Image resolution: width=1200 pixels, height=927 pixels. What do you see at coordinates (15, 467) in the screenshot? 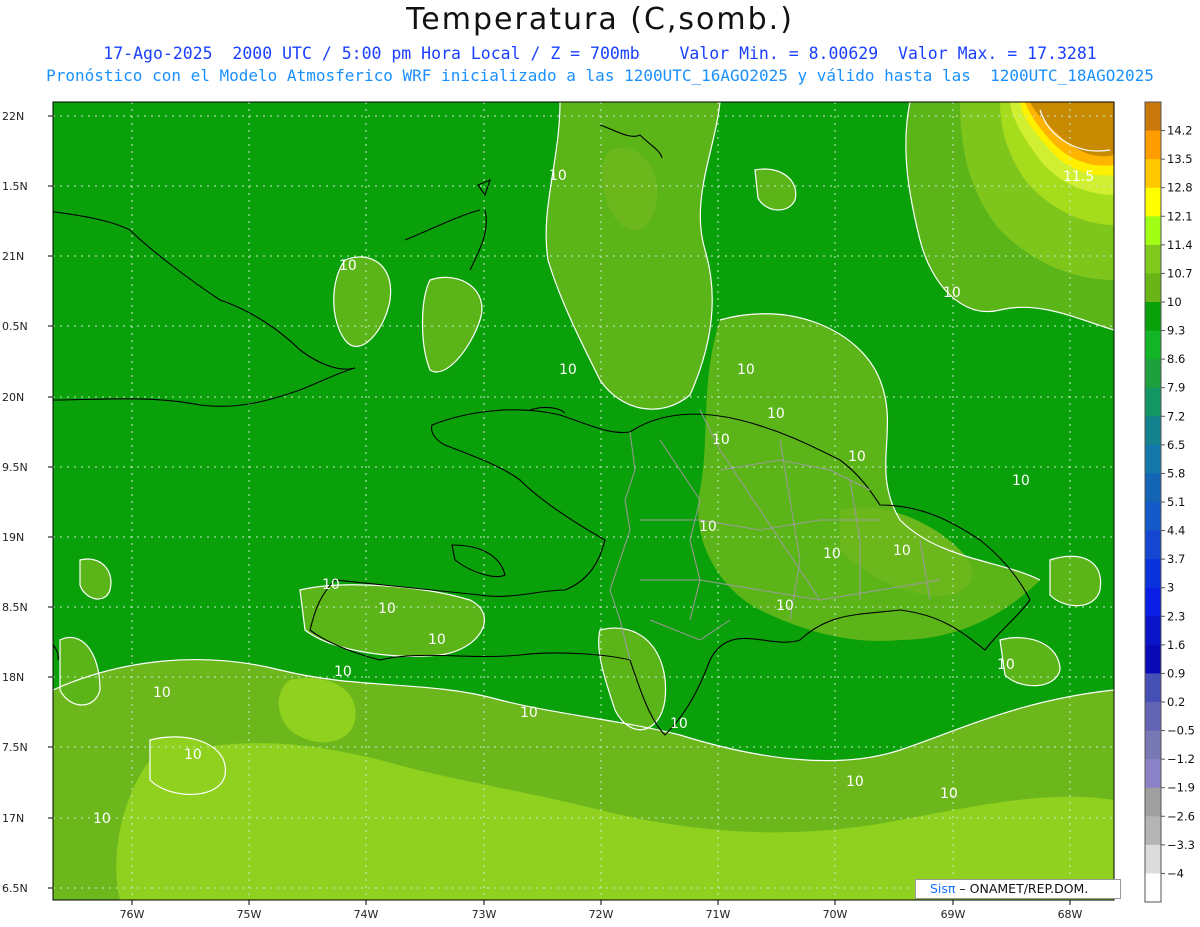
I see `lat-label: 9.5N` at bounding box center [15, 467].